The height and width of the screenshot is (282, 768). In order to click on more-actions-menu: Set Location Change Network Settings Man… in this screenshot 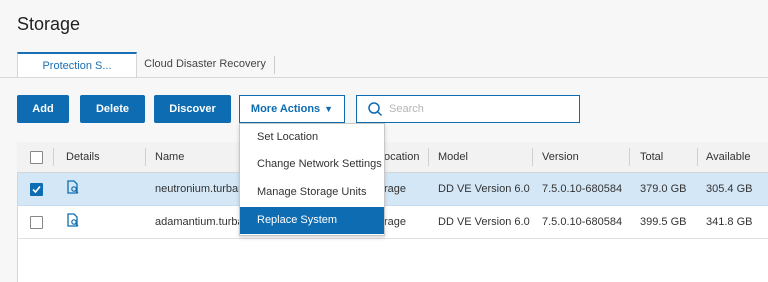, I will do `click(312, 179)`.